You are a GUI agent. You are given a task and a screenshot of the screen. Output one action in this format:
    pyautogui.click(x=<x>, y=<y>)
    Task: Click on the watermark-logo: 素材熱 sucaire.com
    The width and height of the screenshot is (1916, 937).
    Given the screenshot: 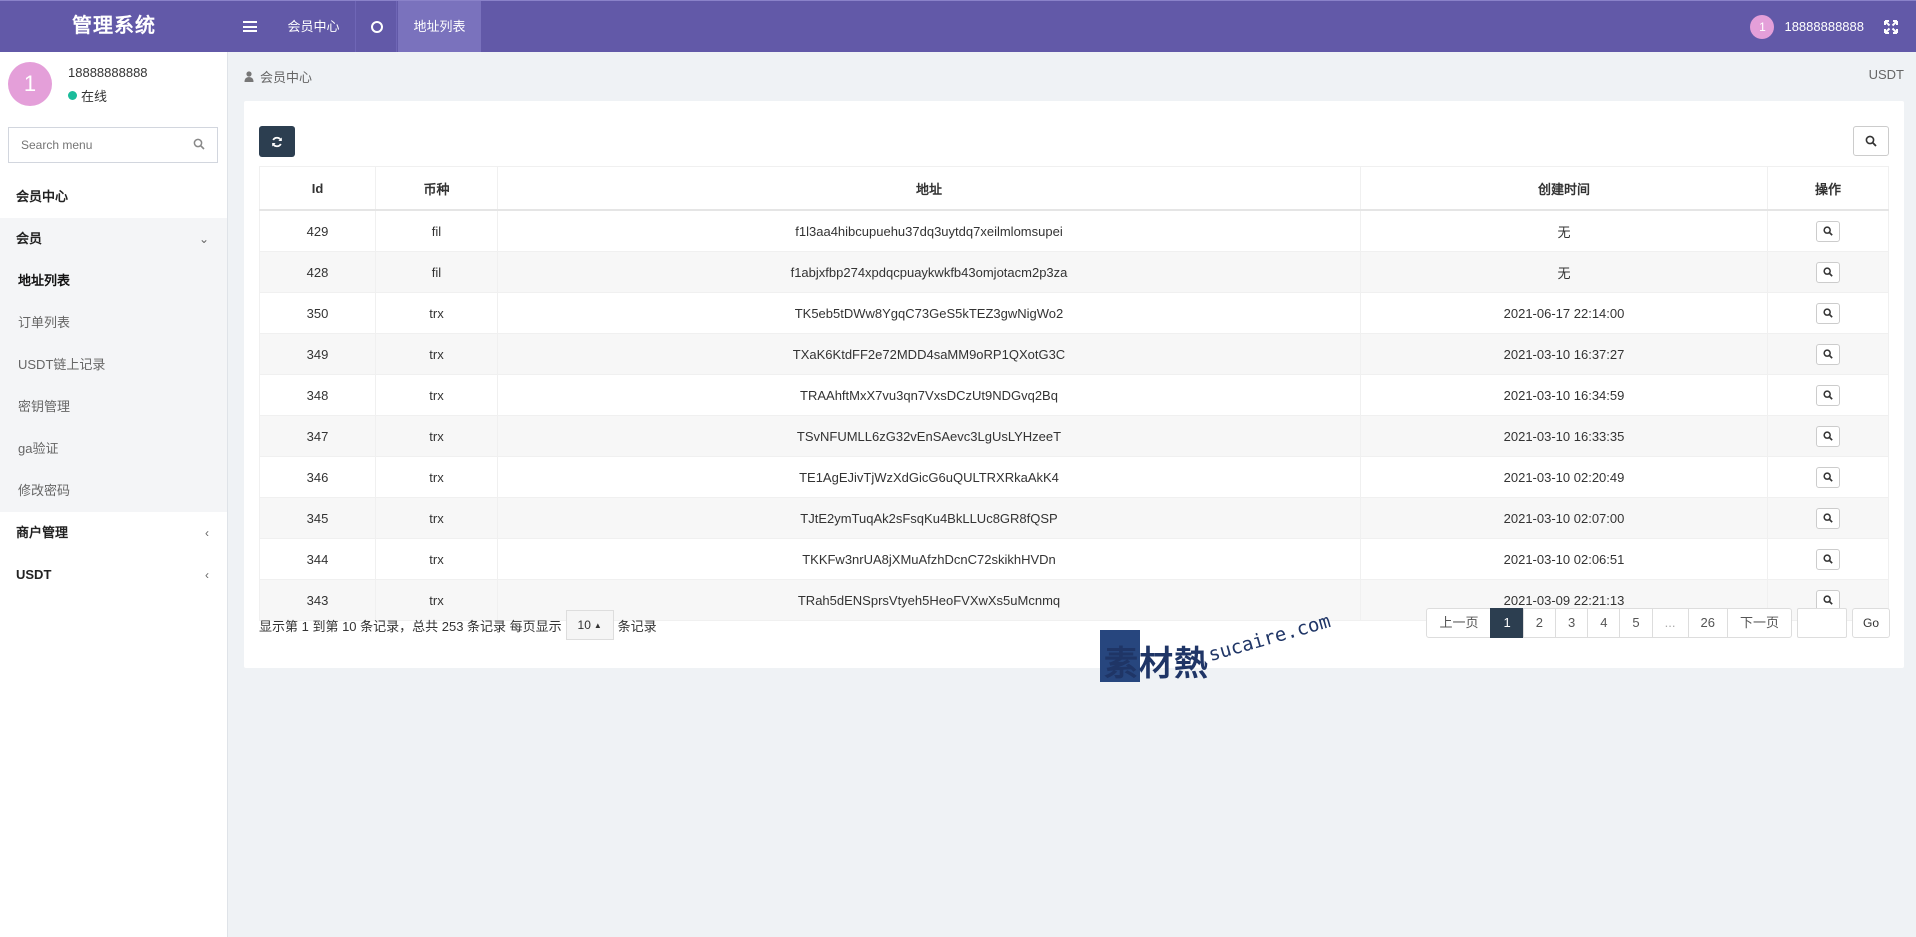 What is the action you would take?
    pyautogui.click(x=1225, y=649)
    